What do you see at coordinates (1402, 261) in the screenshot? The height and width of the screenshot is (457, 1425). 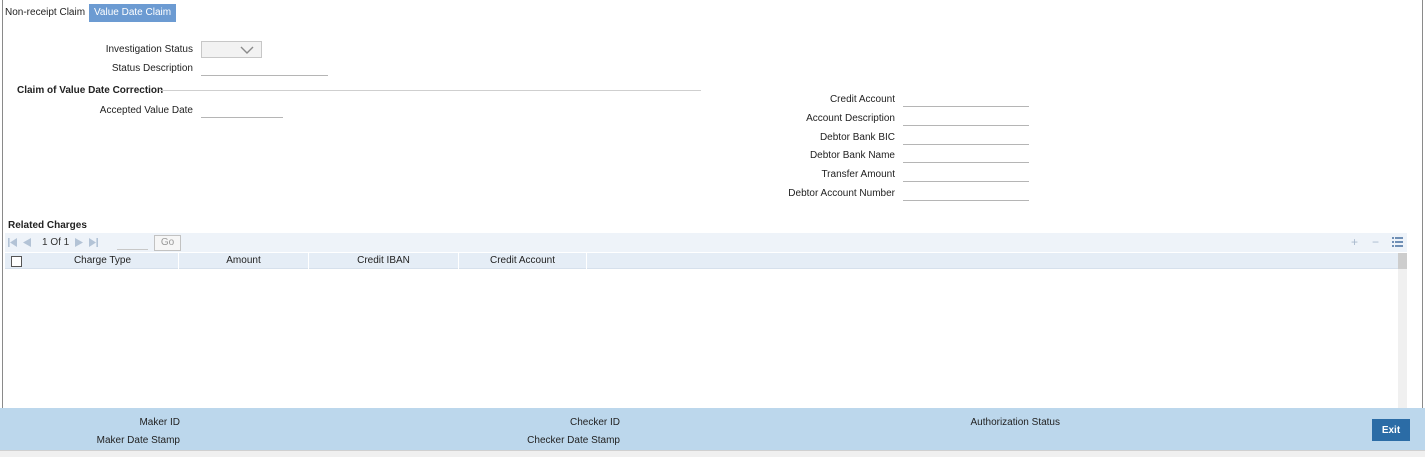 I see `scrollbar-thumb` at bounding box center [1402, 261].